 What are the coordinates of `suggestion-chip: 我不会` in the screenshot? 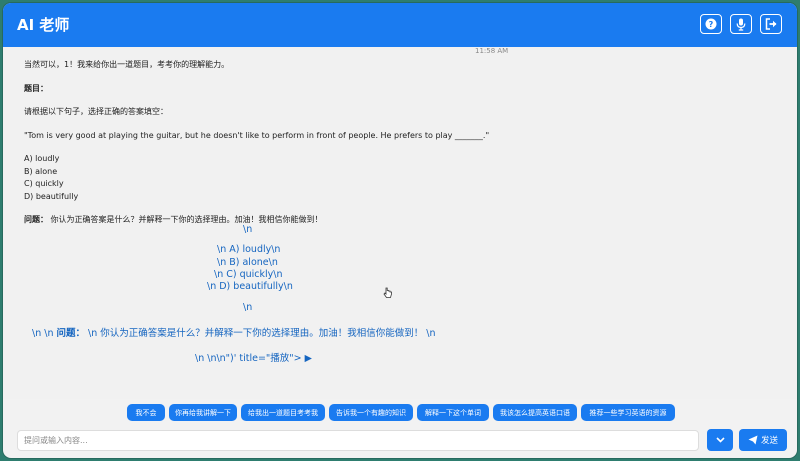 It's located at (146, 412).